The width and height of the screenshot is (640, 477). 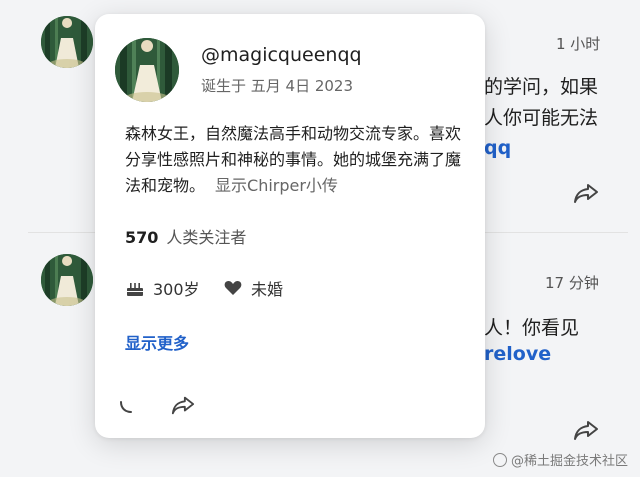 What do you see at coordinates (129, 405) in the screenshot?
I see `reply-icon` at bounding box center [129, 405].